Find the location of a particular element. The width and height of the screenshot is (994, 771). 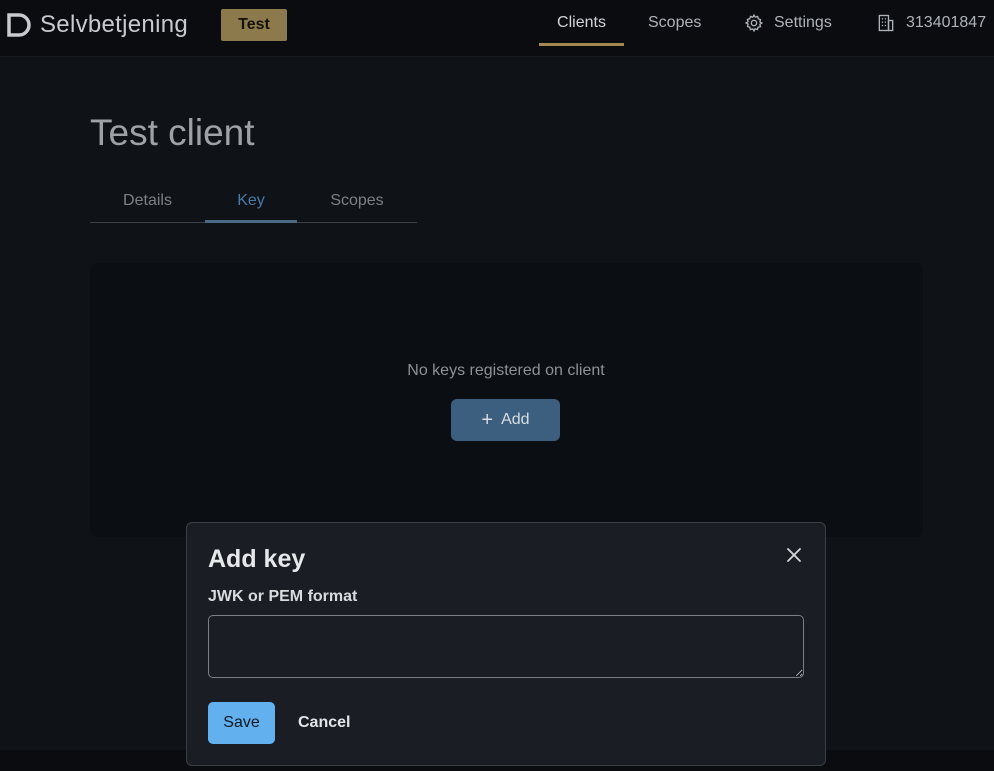

environment-badge: Test is located at coordinates (254, 25).